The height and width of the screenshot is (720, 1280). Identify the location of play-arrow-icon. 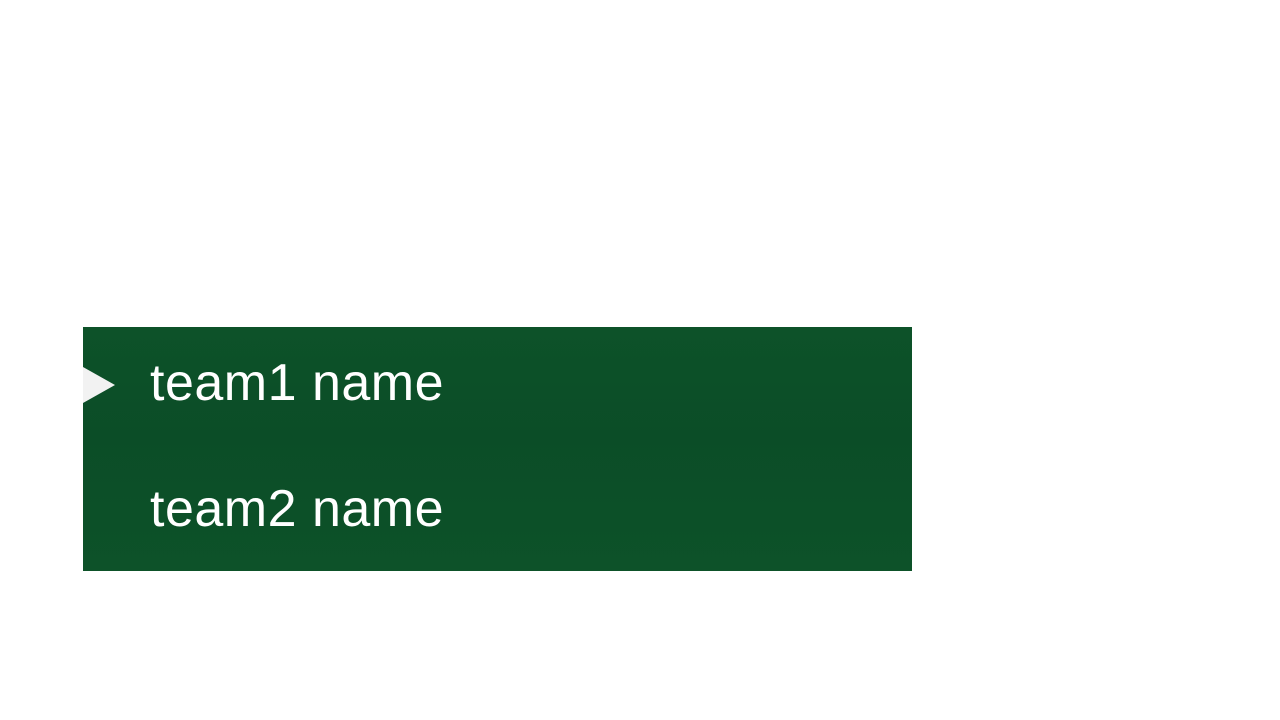
(99, 385).